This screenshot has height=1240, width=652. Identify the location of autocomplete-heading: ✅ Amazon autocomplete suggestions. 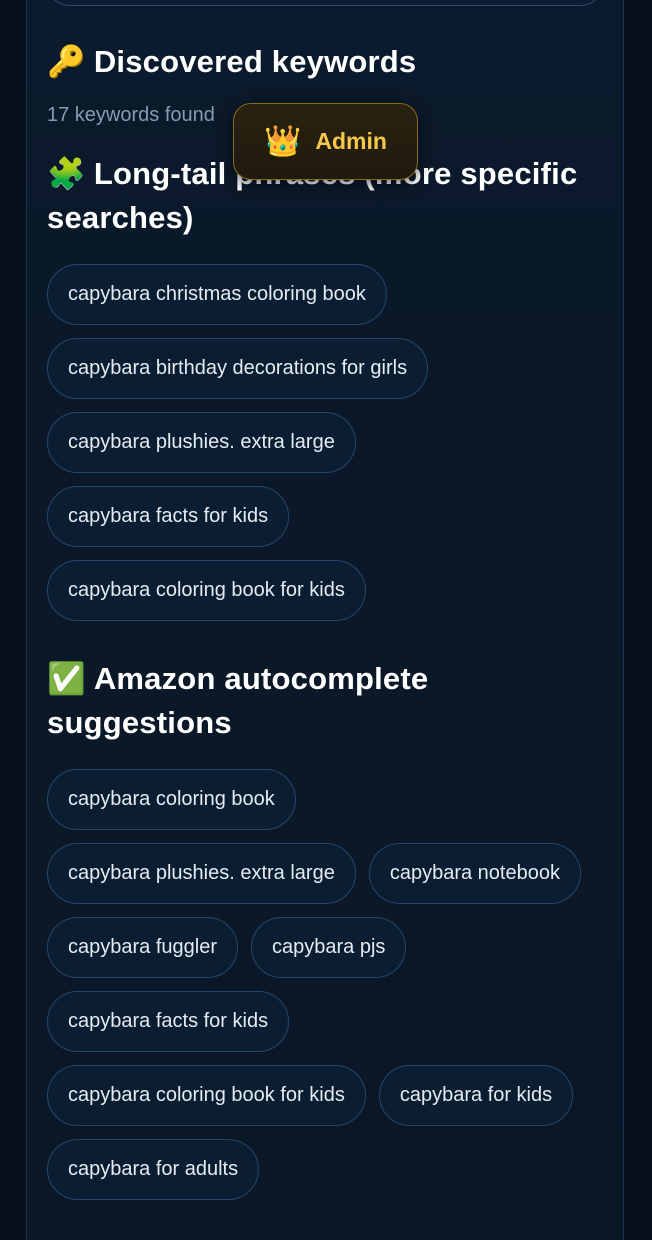
(327, 701).